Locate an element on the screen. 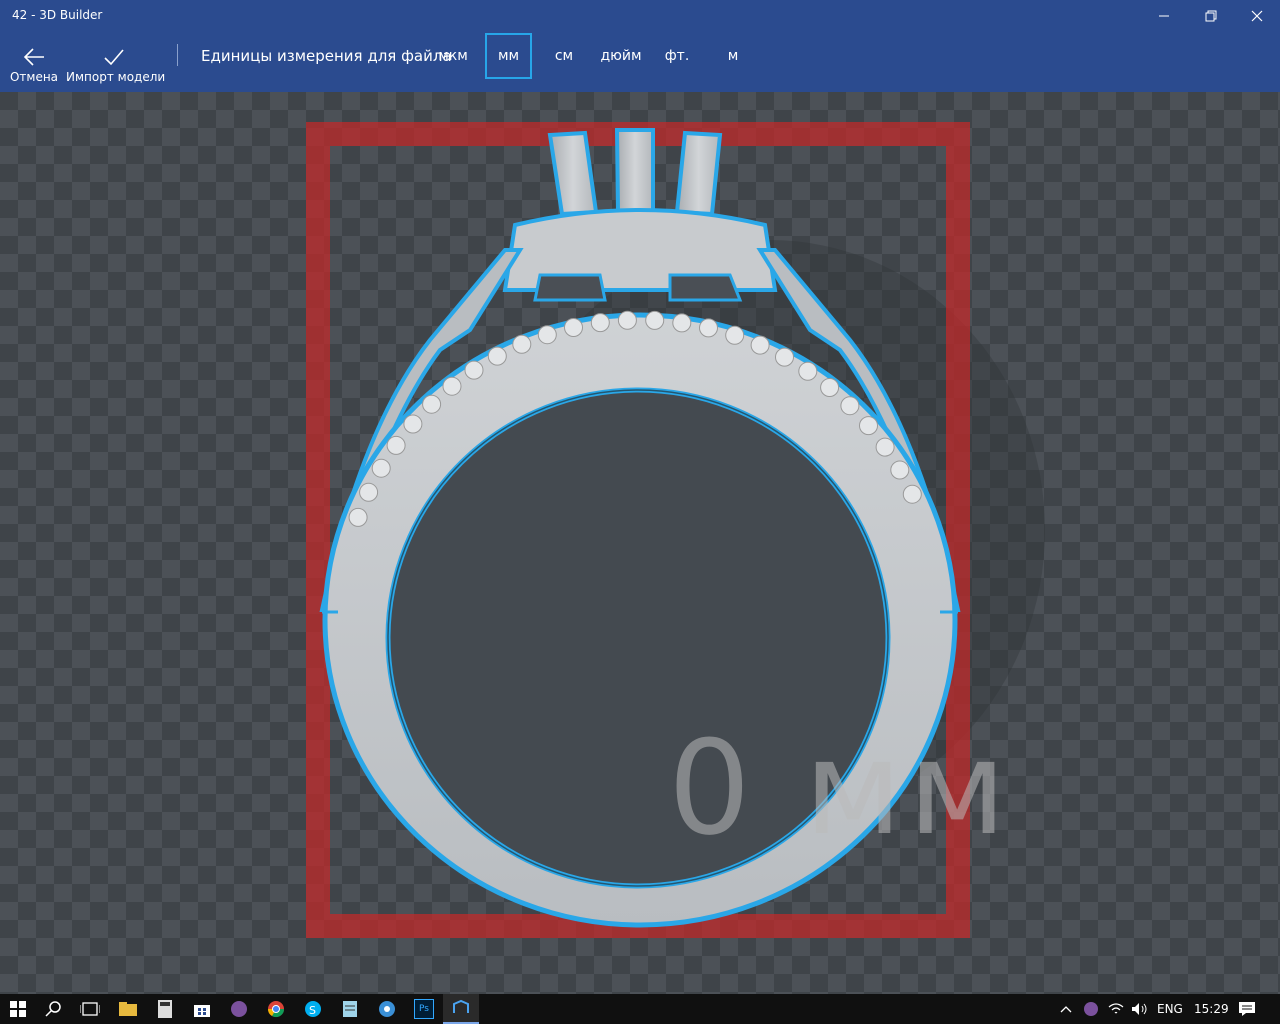 The image size is (1280, 1024). unit-cm-button: см is located at coordinates (564, 56).